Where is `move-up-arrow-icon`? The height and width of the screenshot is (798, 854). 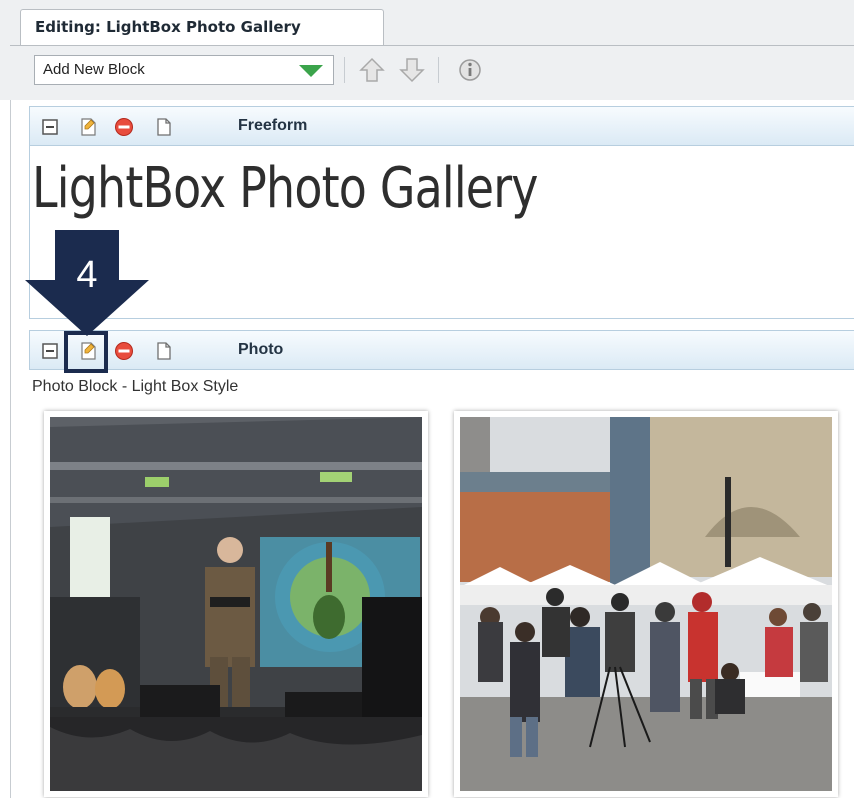 move-up-arrow-icon is located at coordinates (372, 70).